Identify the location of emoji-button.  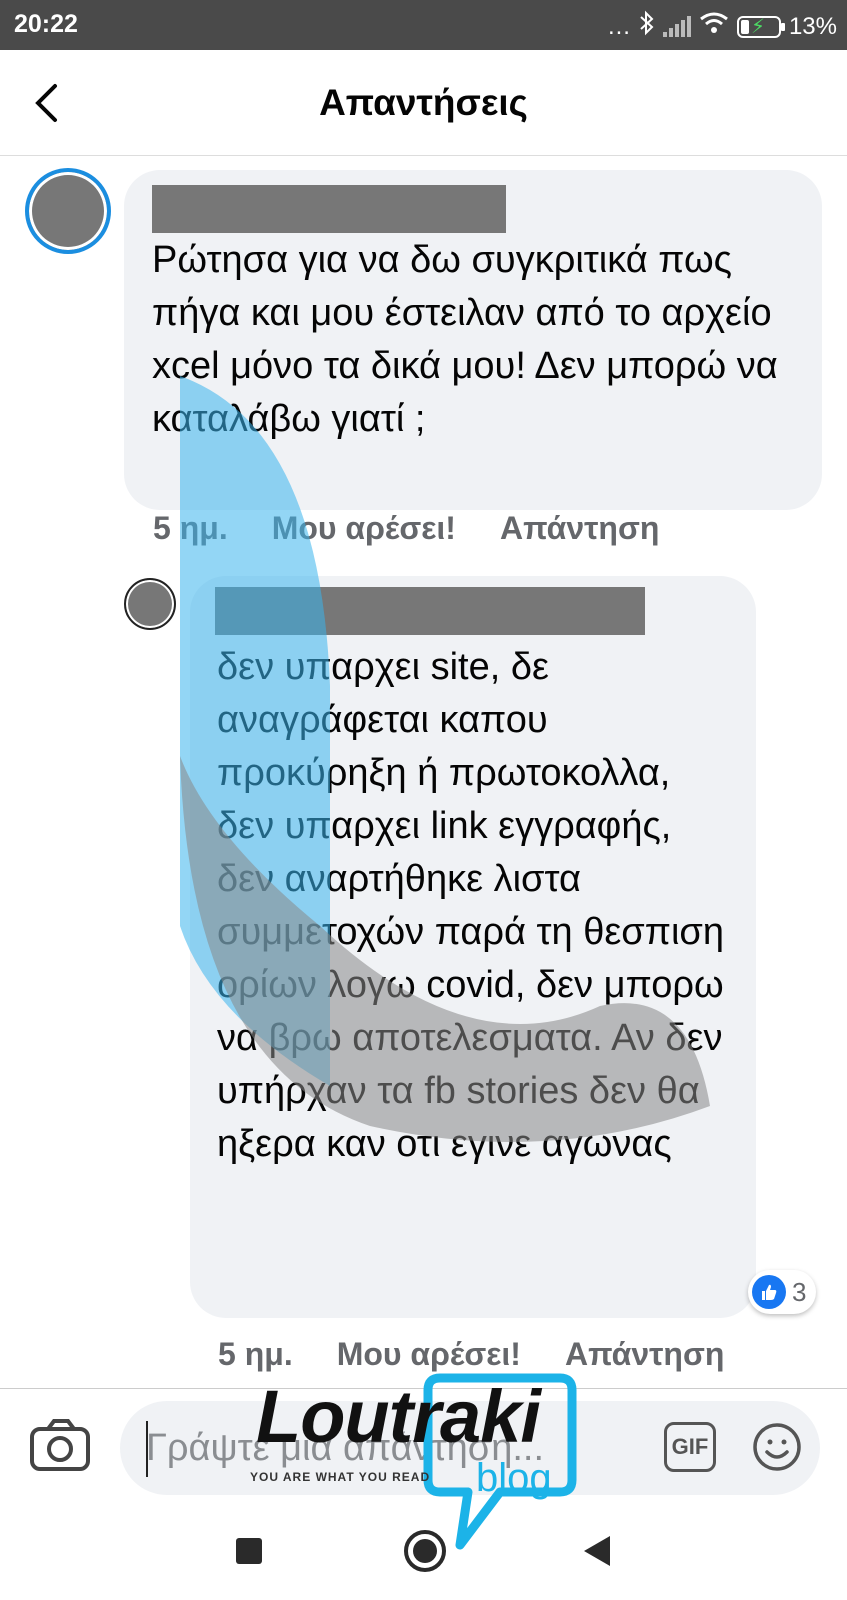
(777, 1447).